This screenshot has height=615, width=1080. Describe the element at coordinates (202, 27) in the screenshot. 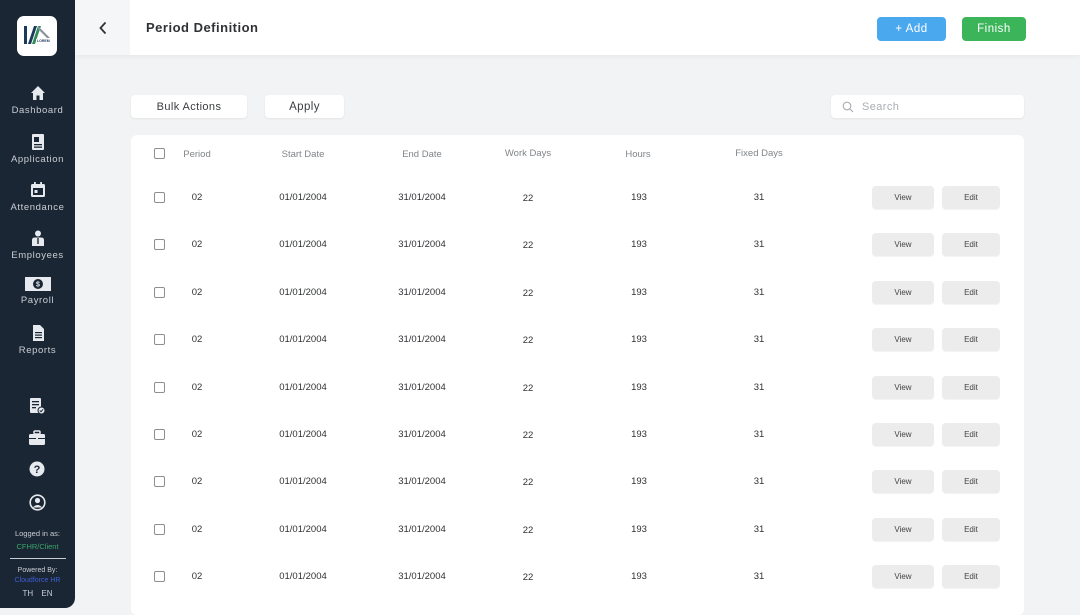

I see `page-title: Period Definition` at that location.